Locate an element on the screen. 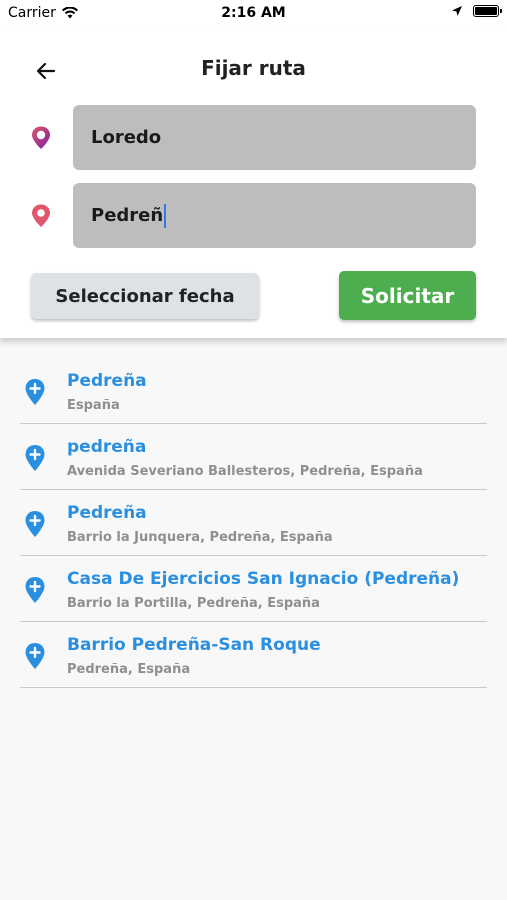  suggestion-title: Casa De Ejercicios San Ignacio (Pedreña) is located at coordinates (263, 579).